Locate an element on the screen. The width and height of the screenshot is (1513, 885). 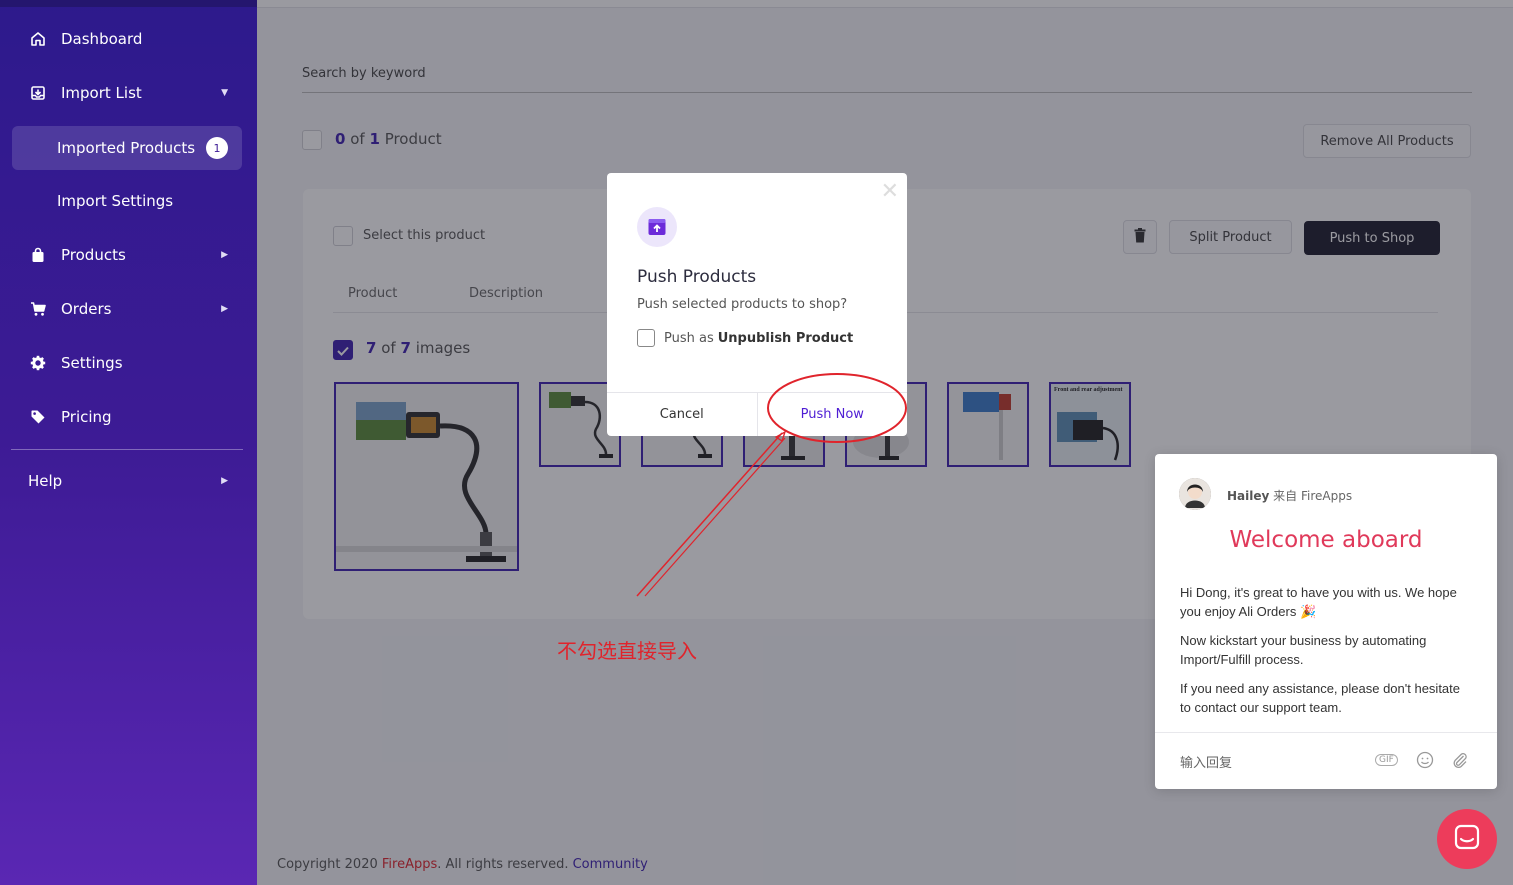
push-now-button: Push Now is located at coordinates (833, 414).